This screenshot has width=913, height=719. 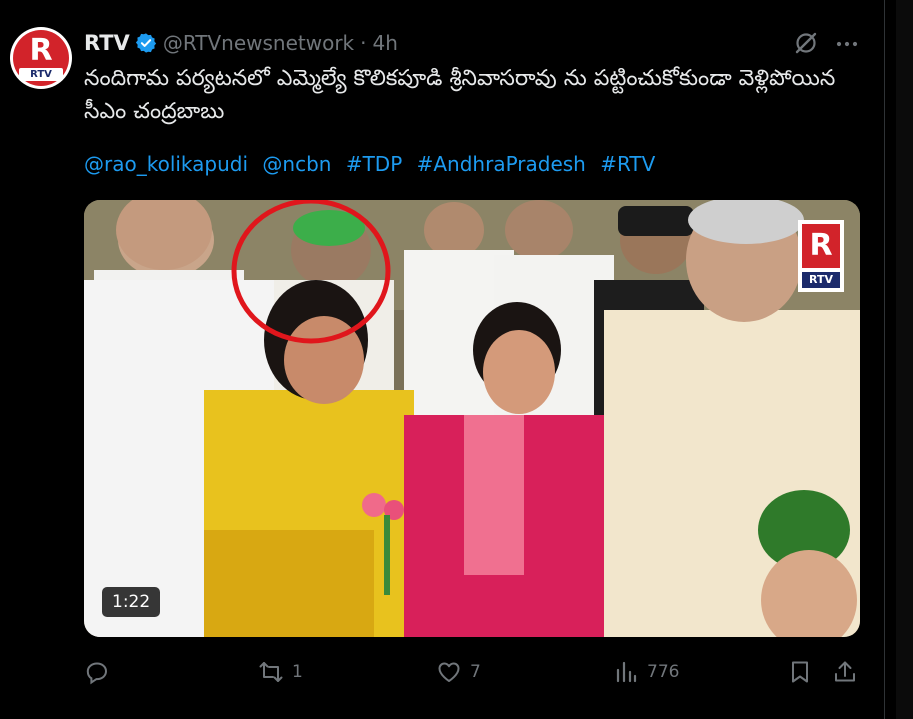 I want to click on avatar-logo-letter: R, so click(x=41, y=50).